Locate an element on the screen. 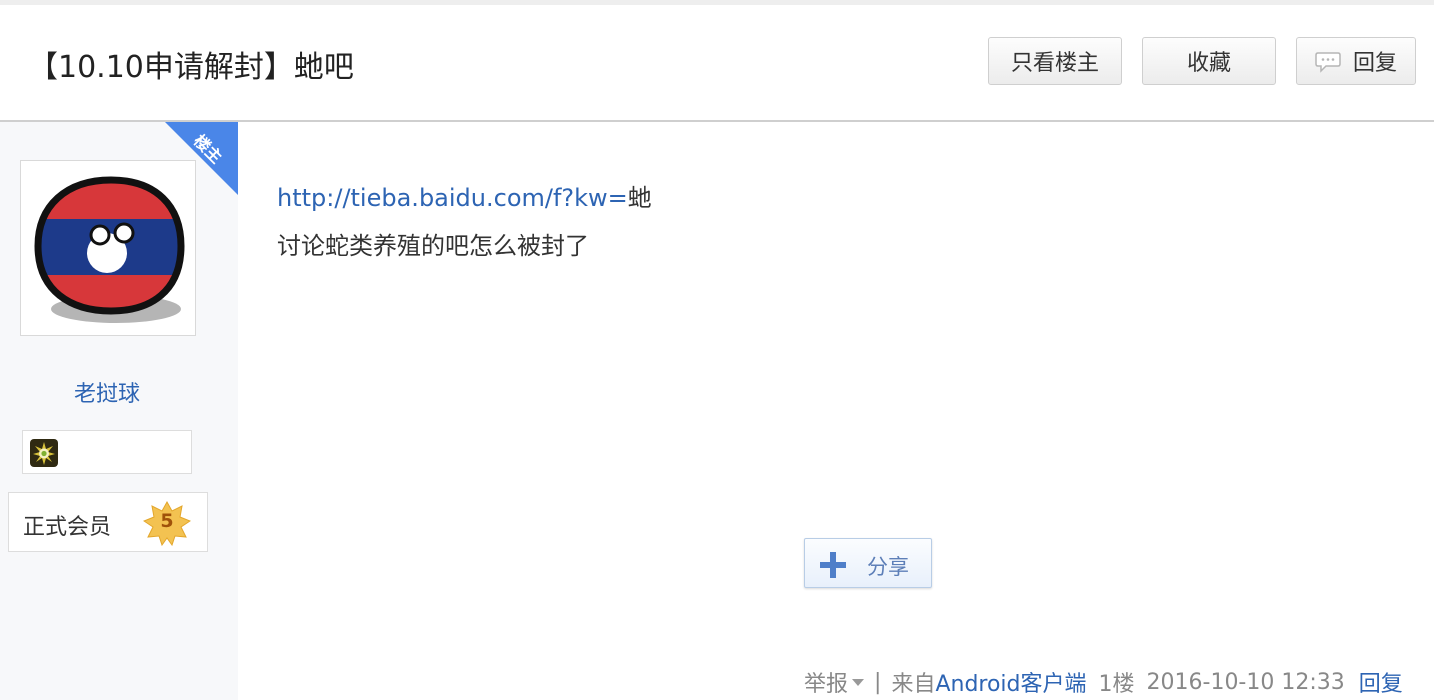 This screenshot has width=1434, height=700. member-level-box: 正式会员 5 is located at coordinates (108, 522).